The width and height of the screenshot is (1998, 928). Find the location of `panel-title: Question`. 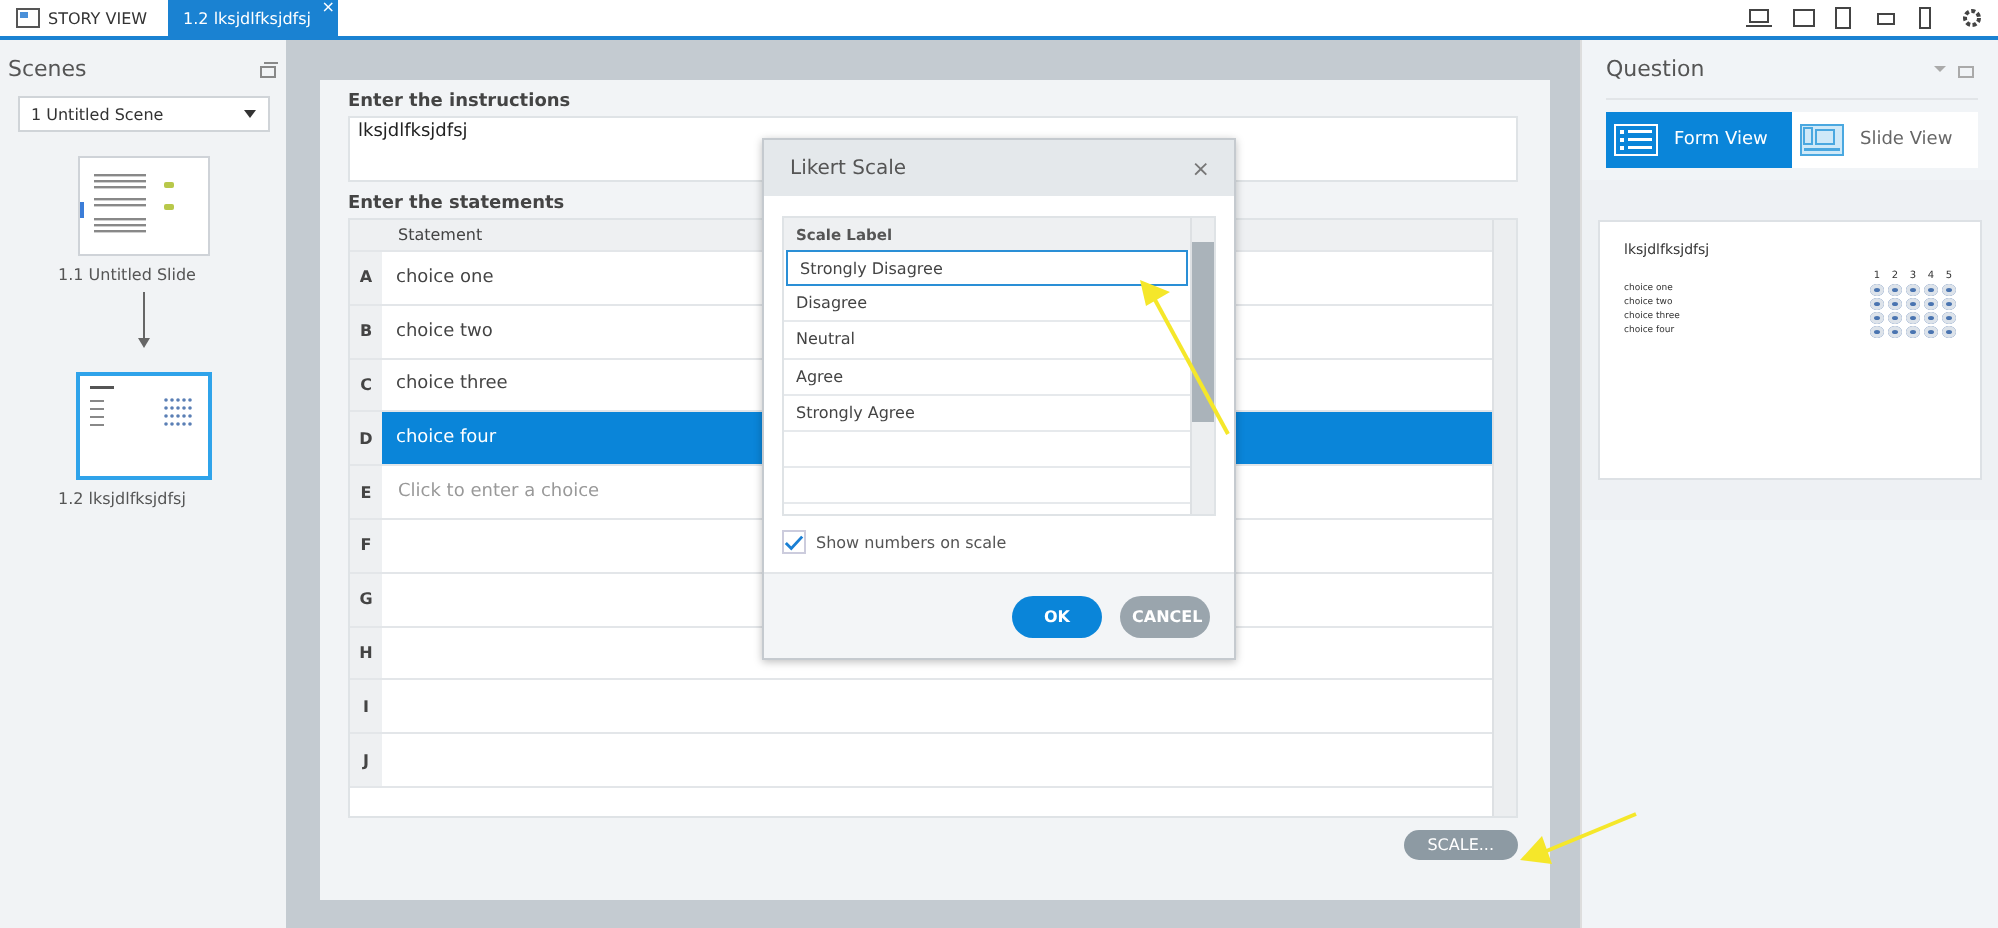

panel-title: Question is located at coordinates (1655, 69).